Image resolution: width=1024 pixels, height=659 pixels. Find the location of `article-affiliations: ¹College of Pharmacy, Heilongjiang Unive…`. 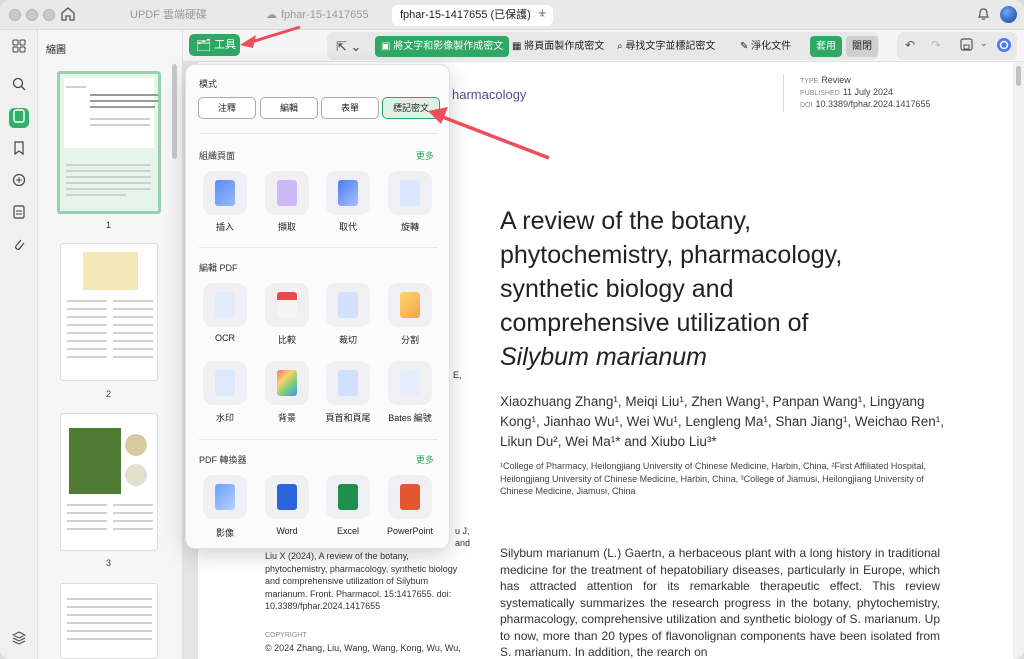

article-affiliations: ¹College of Pharmacy, Heilongjiang Unive… is located at coordinates (713, 478).